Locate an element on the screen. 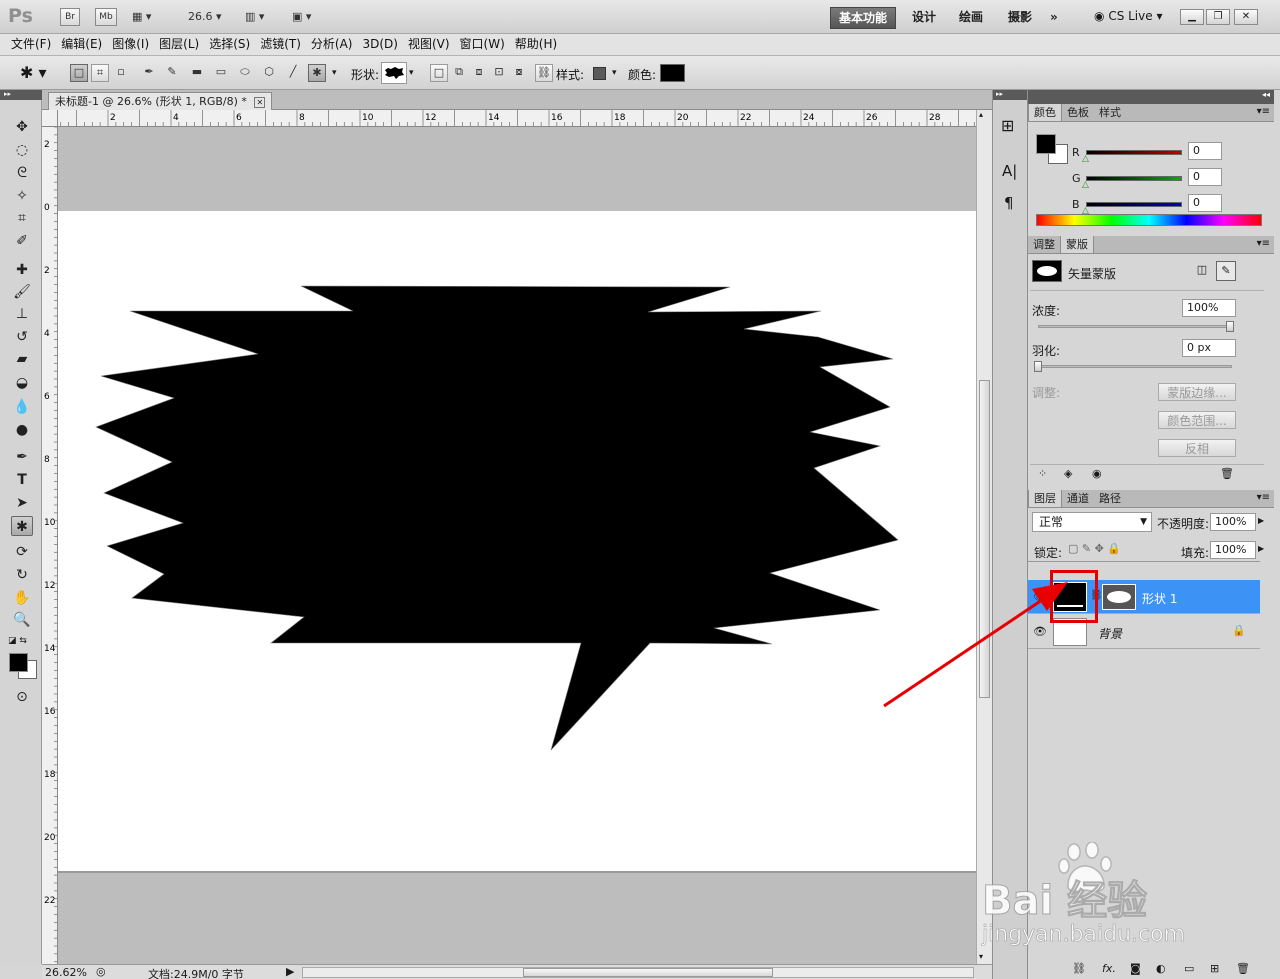  vertical-ruler: 2 0 2 4 6 8 10 12 14 16 18 20 22 is located at coordinates (50, 545).